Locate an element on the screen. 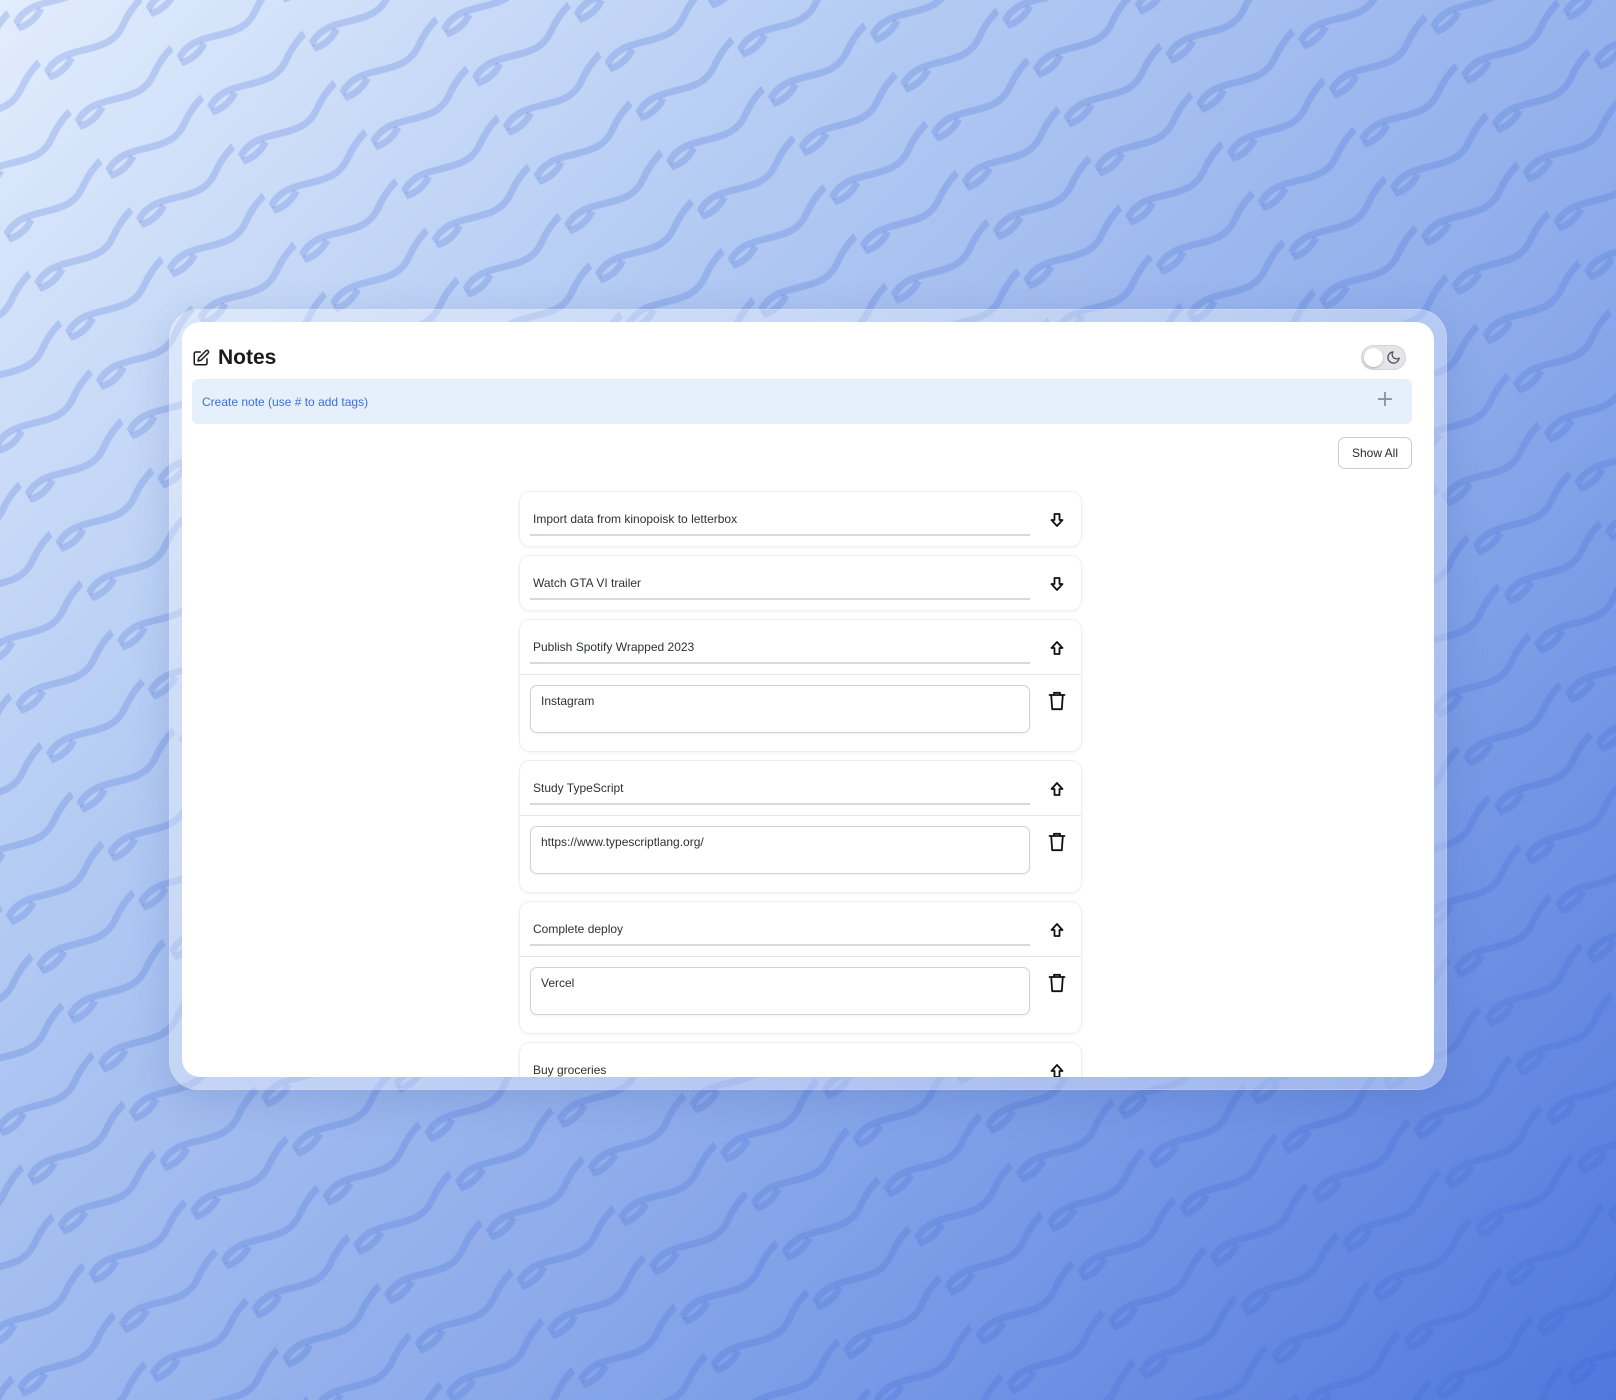  note-header: Complete deploy is located at coordinates (800, 929).